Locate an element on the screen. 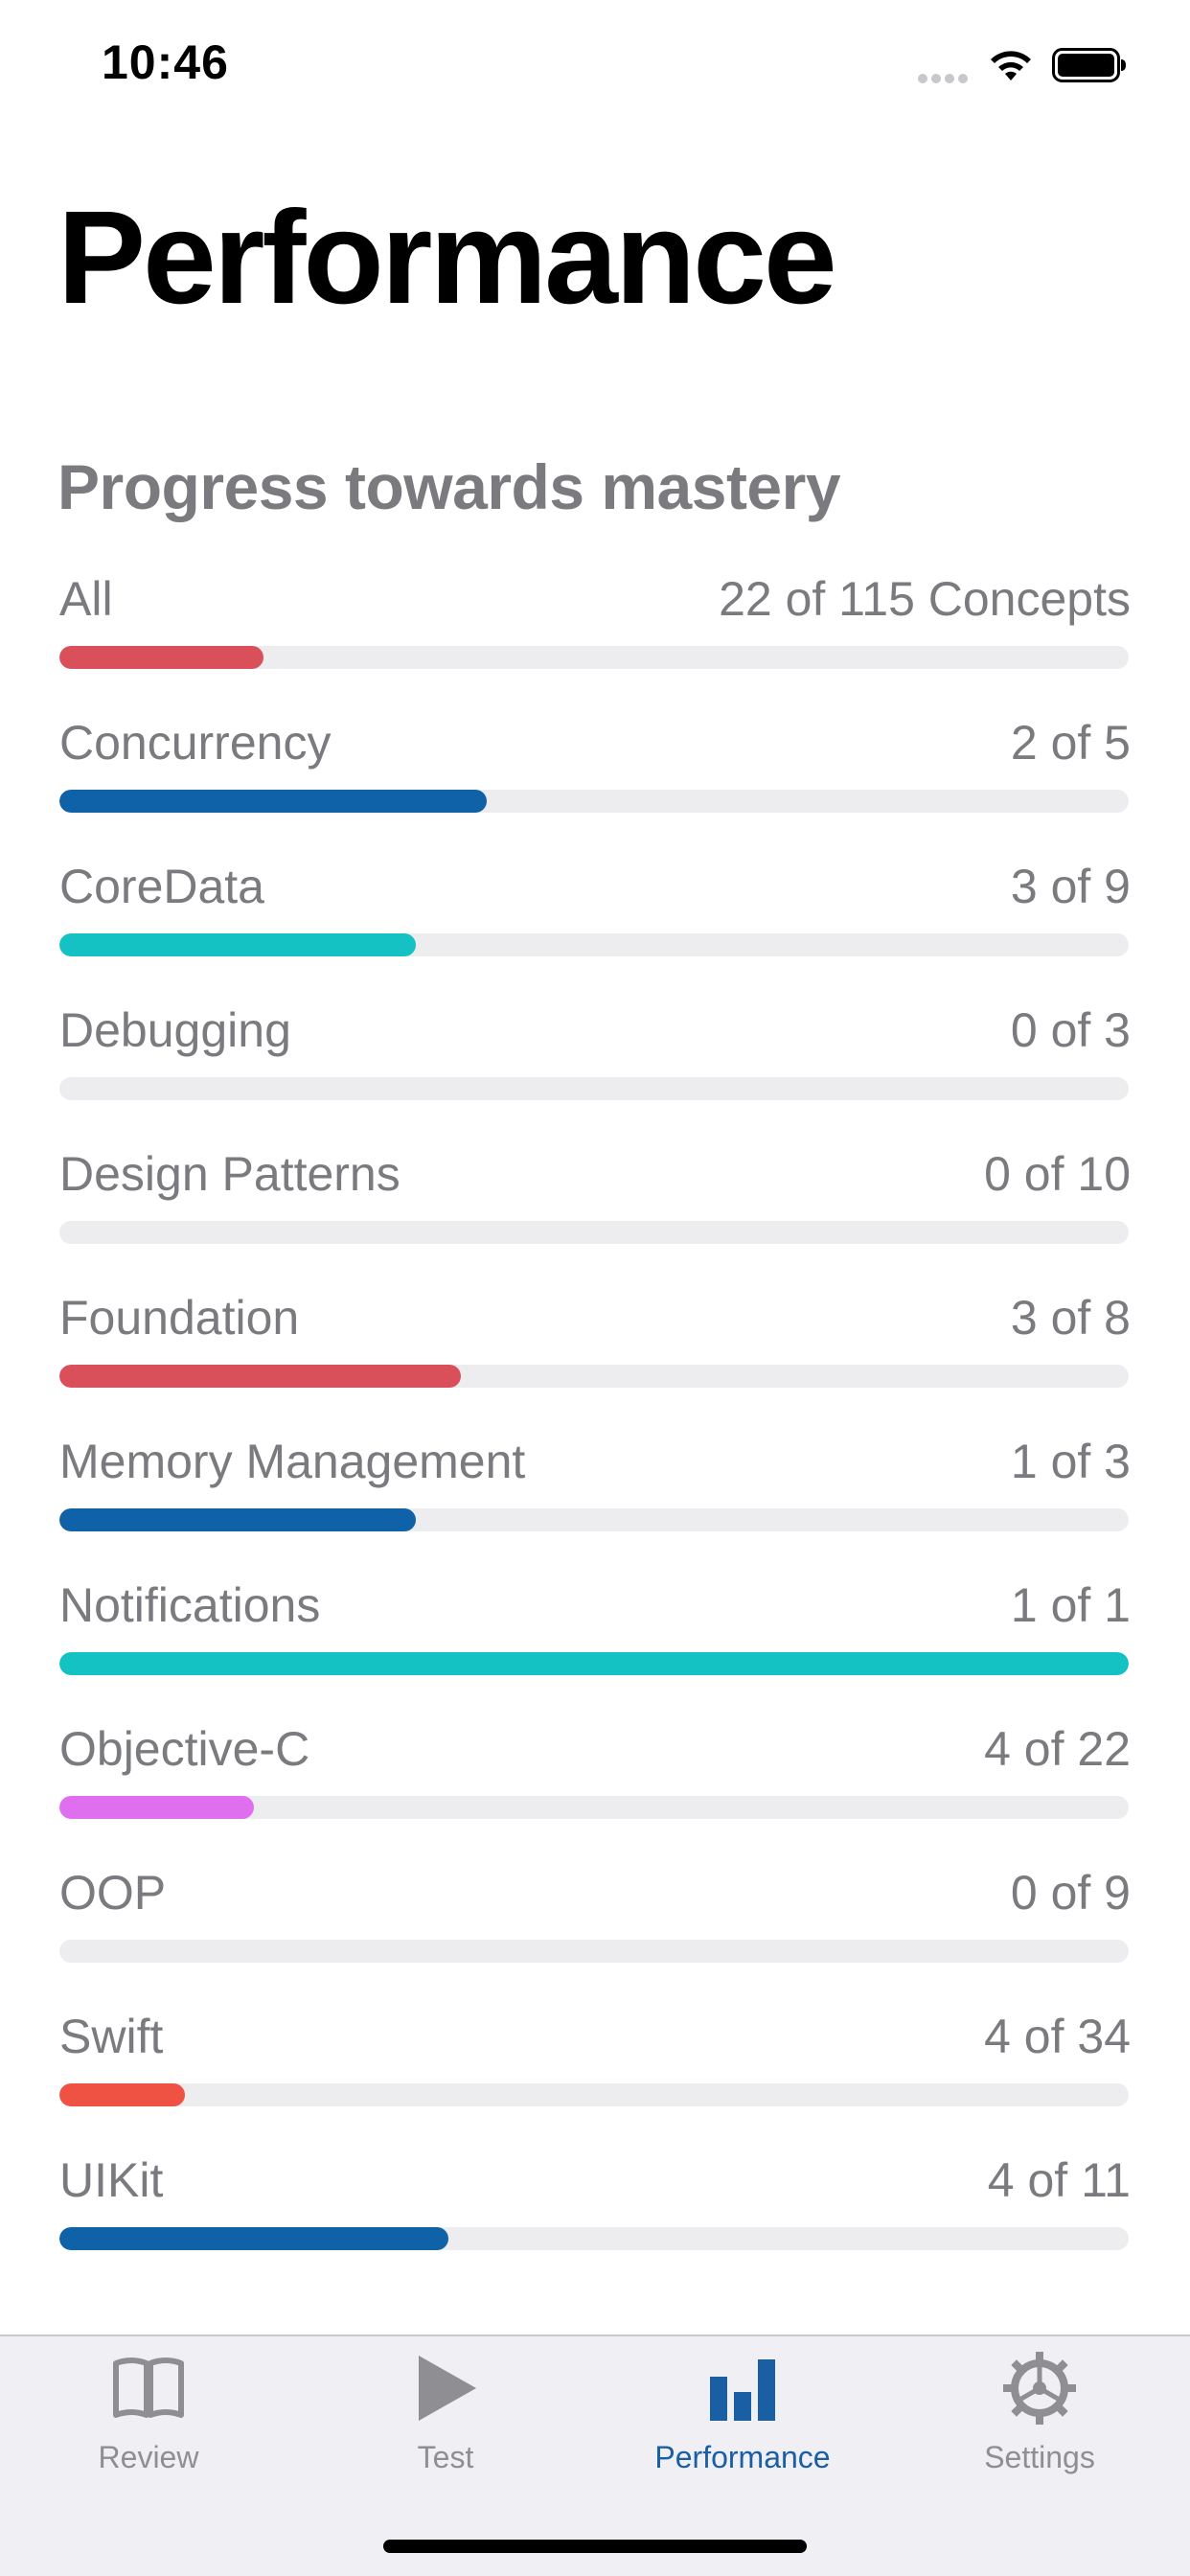 The width and height of the screenshot is (1190, 2576). home-indicator is located at coordinates (595, 2546).